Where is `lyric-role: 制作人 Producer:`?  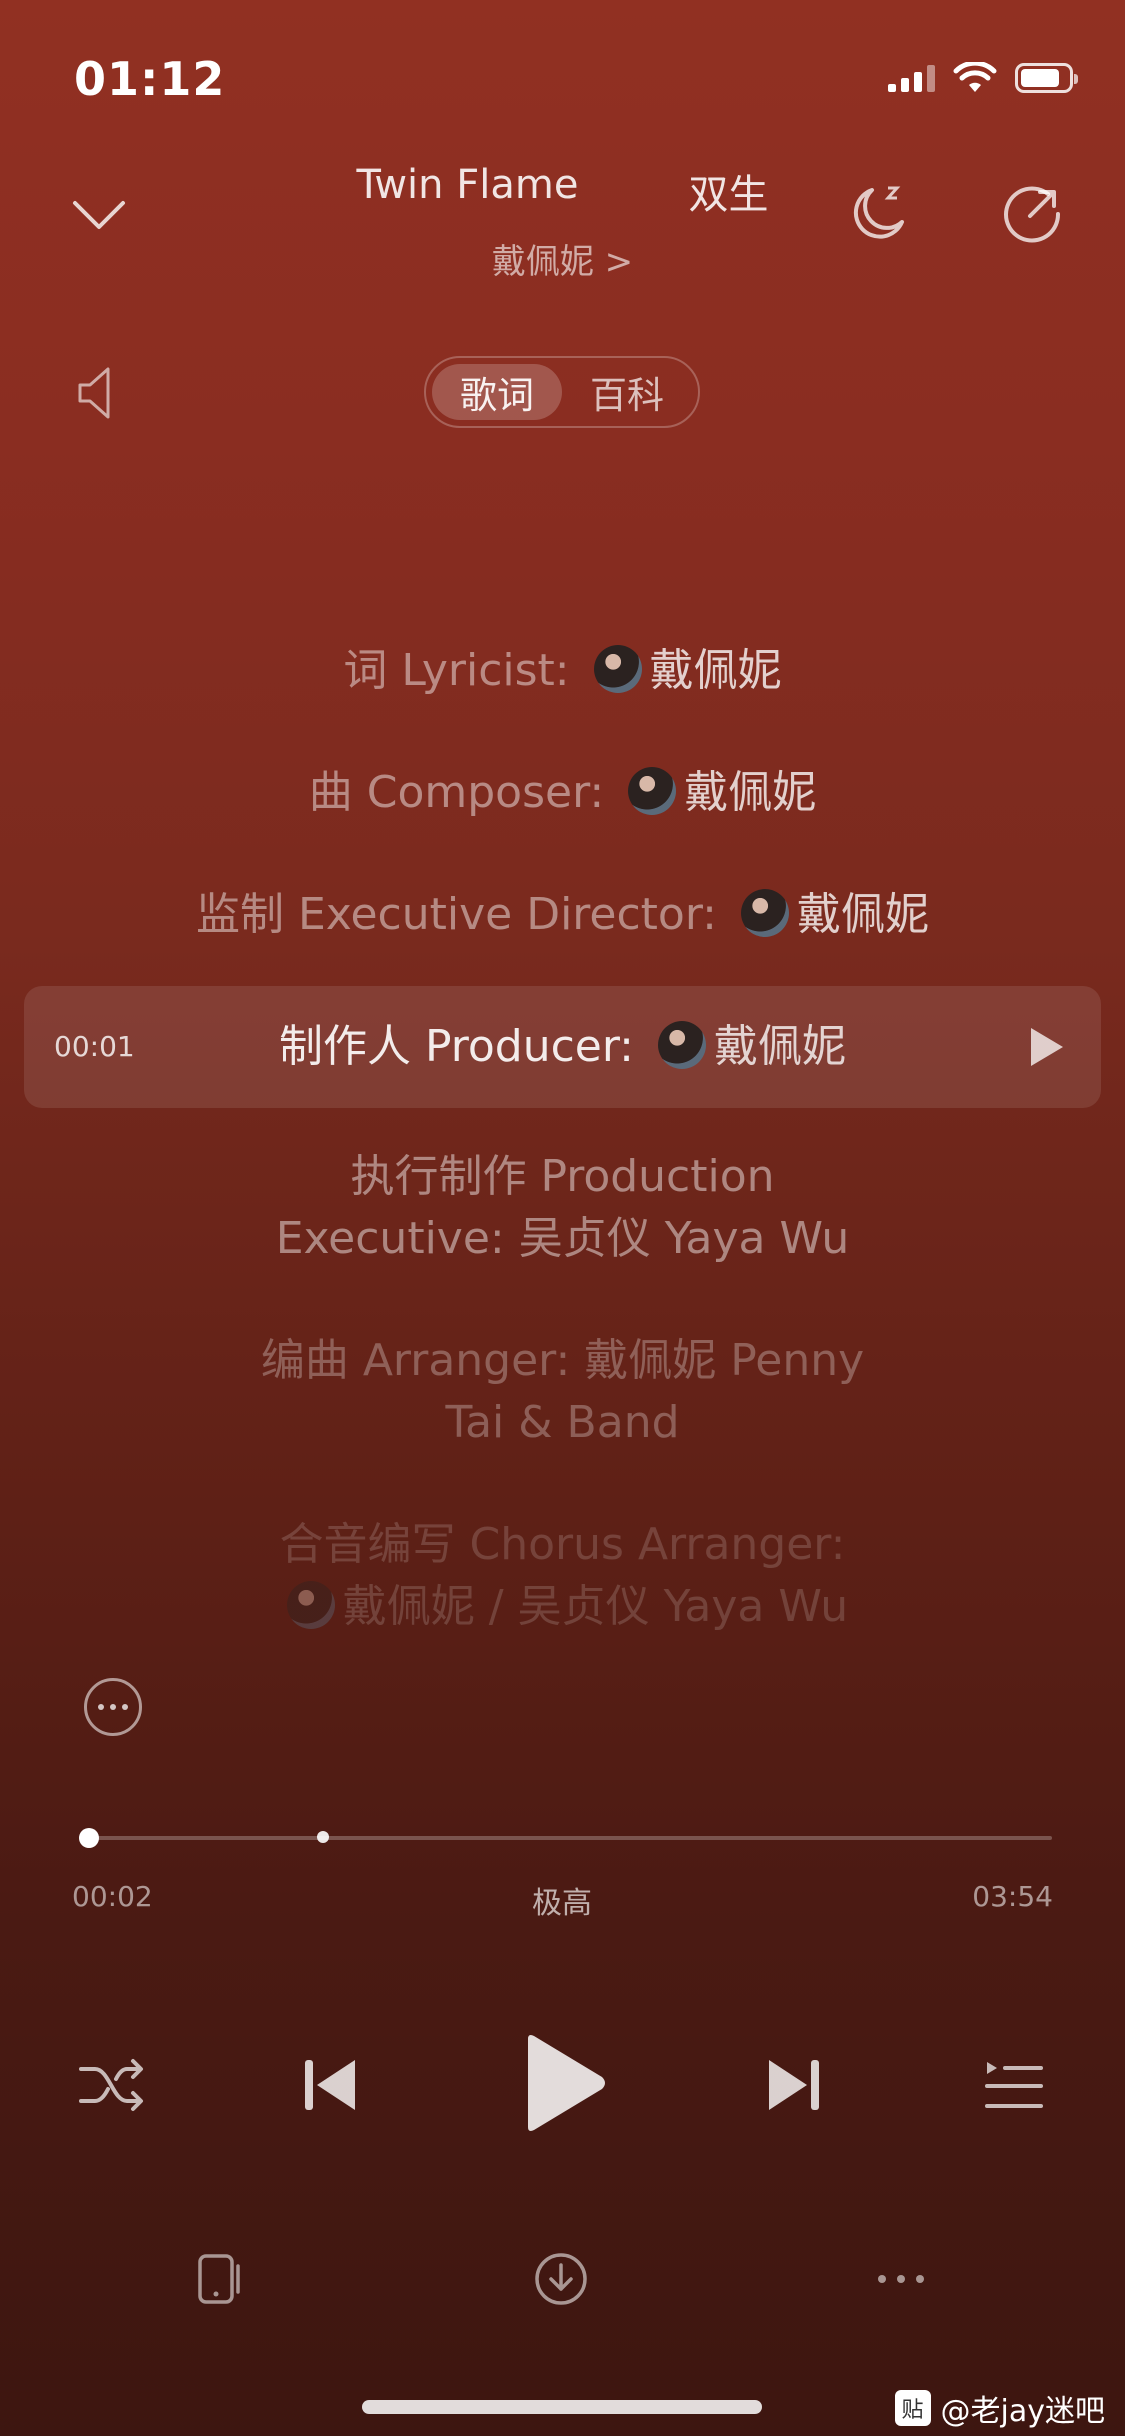
lyric-role: 制作人 Producer: is located at coordinates (456, 1046).